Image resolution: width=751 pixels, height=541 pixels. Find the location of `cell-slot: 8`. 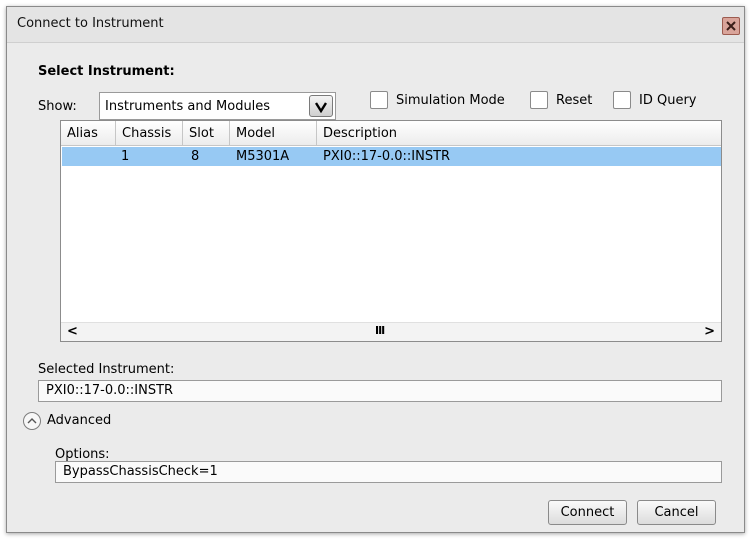

cell-slot: 8 is located at coordinates (195, 156).